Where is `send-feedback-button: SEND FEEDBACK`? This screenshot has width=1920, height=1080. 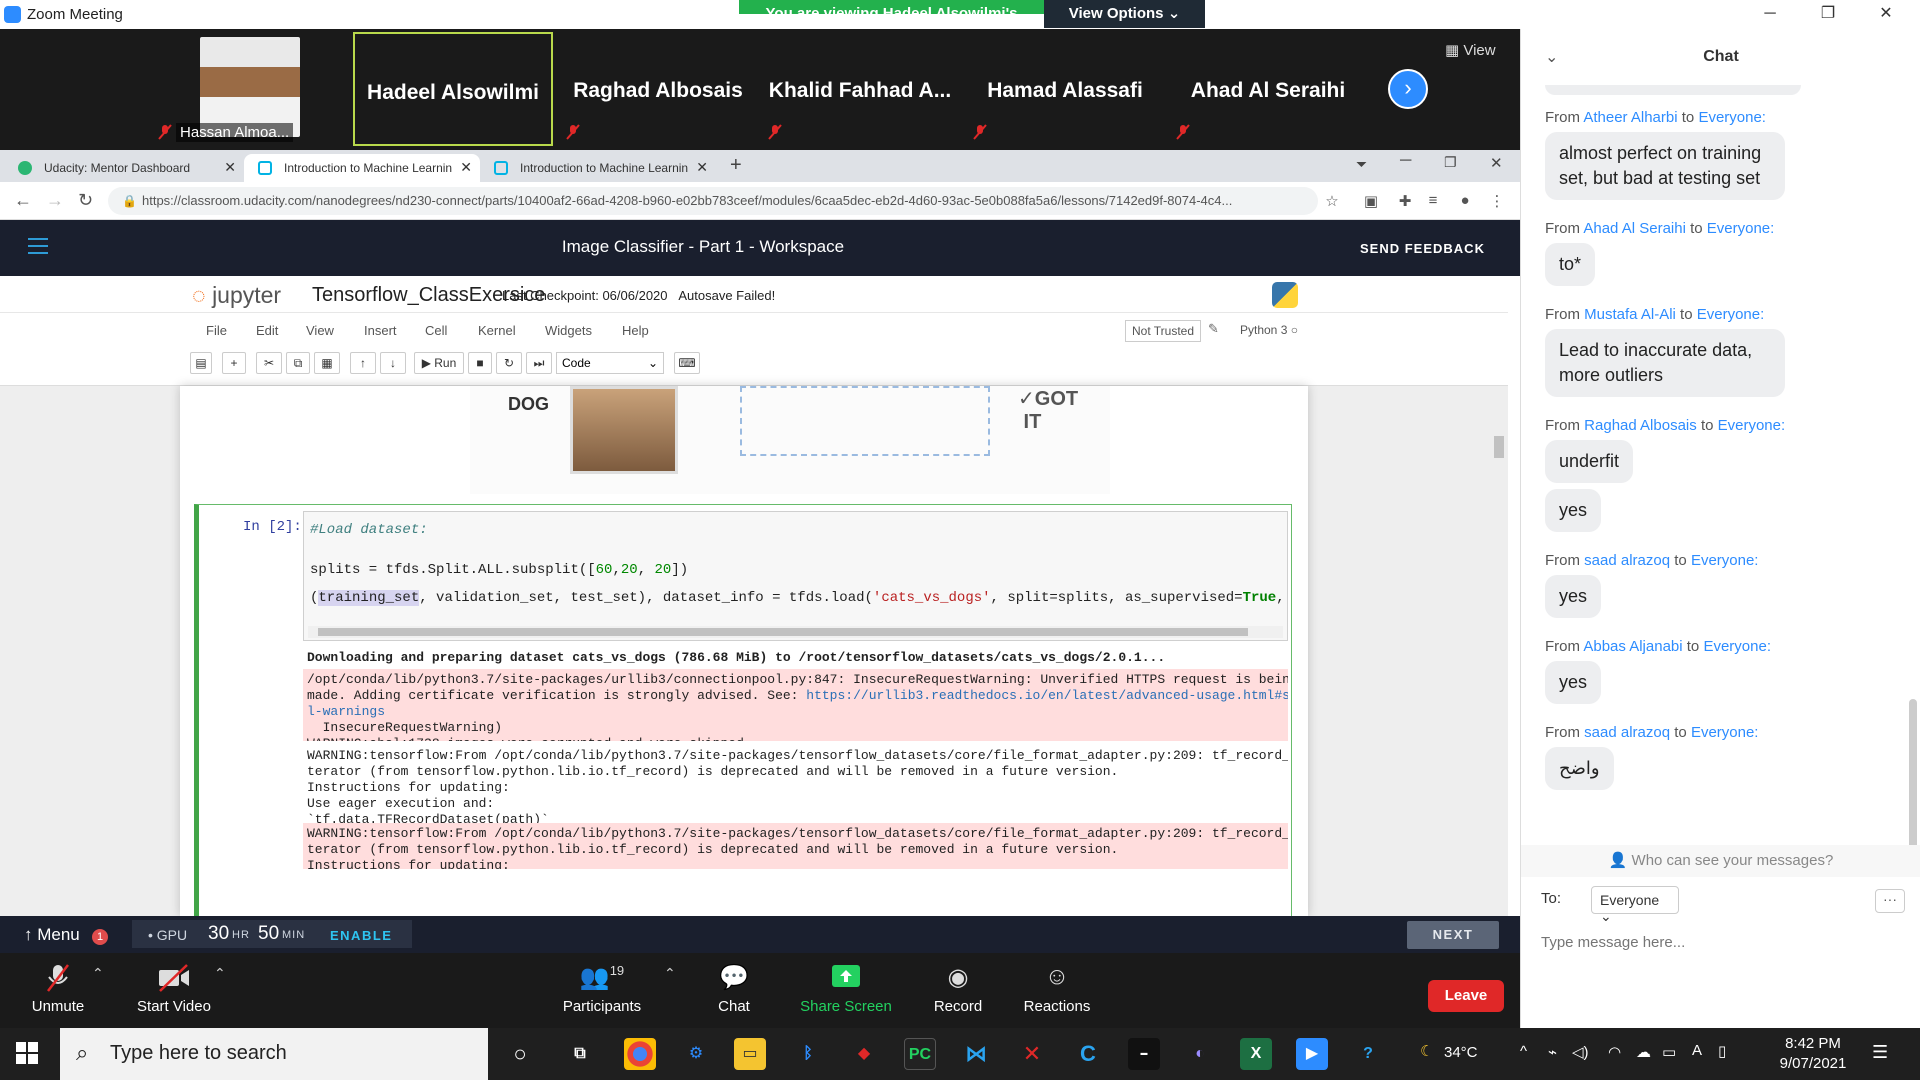
send-feedback-button: SEND FEEDBACK is located at coordinates (1422, 248).